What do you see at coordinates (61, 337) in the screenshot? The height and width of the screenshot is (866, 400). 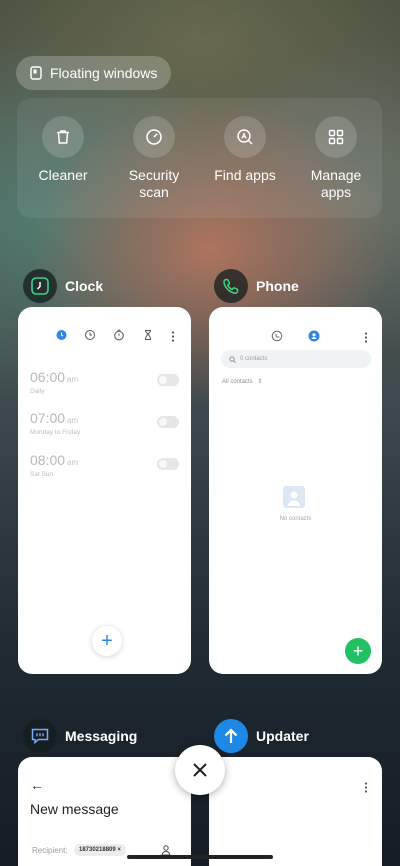 I see `alarm-tab-icon` at bounding box center [61, 337].